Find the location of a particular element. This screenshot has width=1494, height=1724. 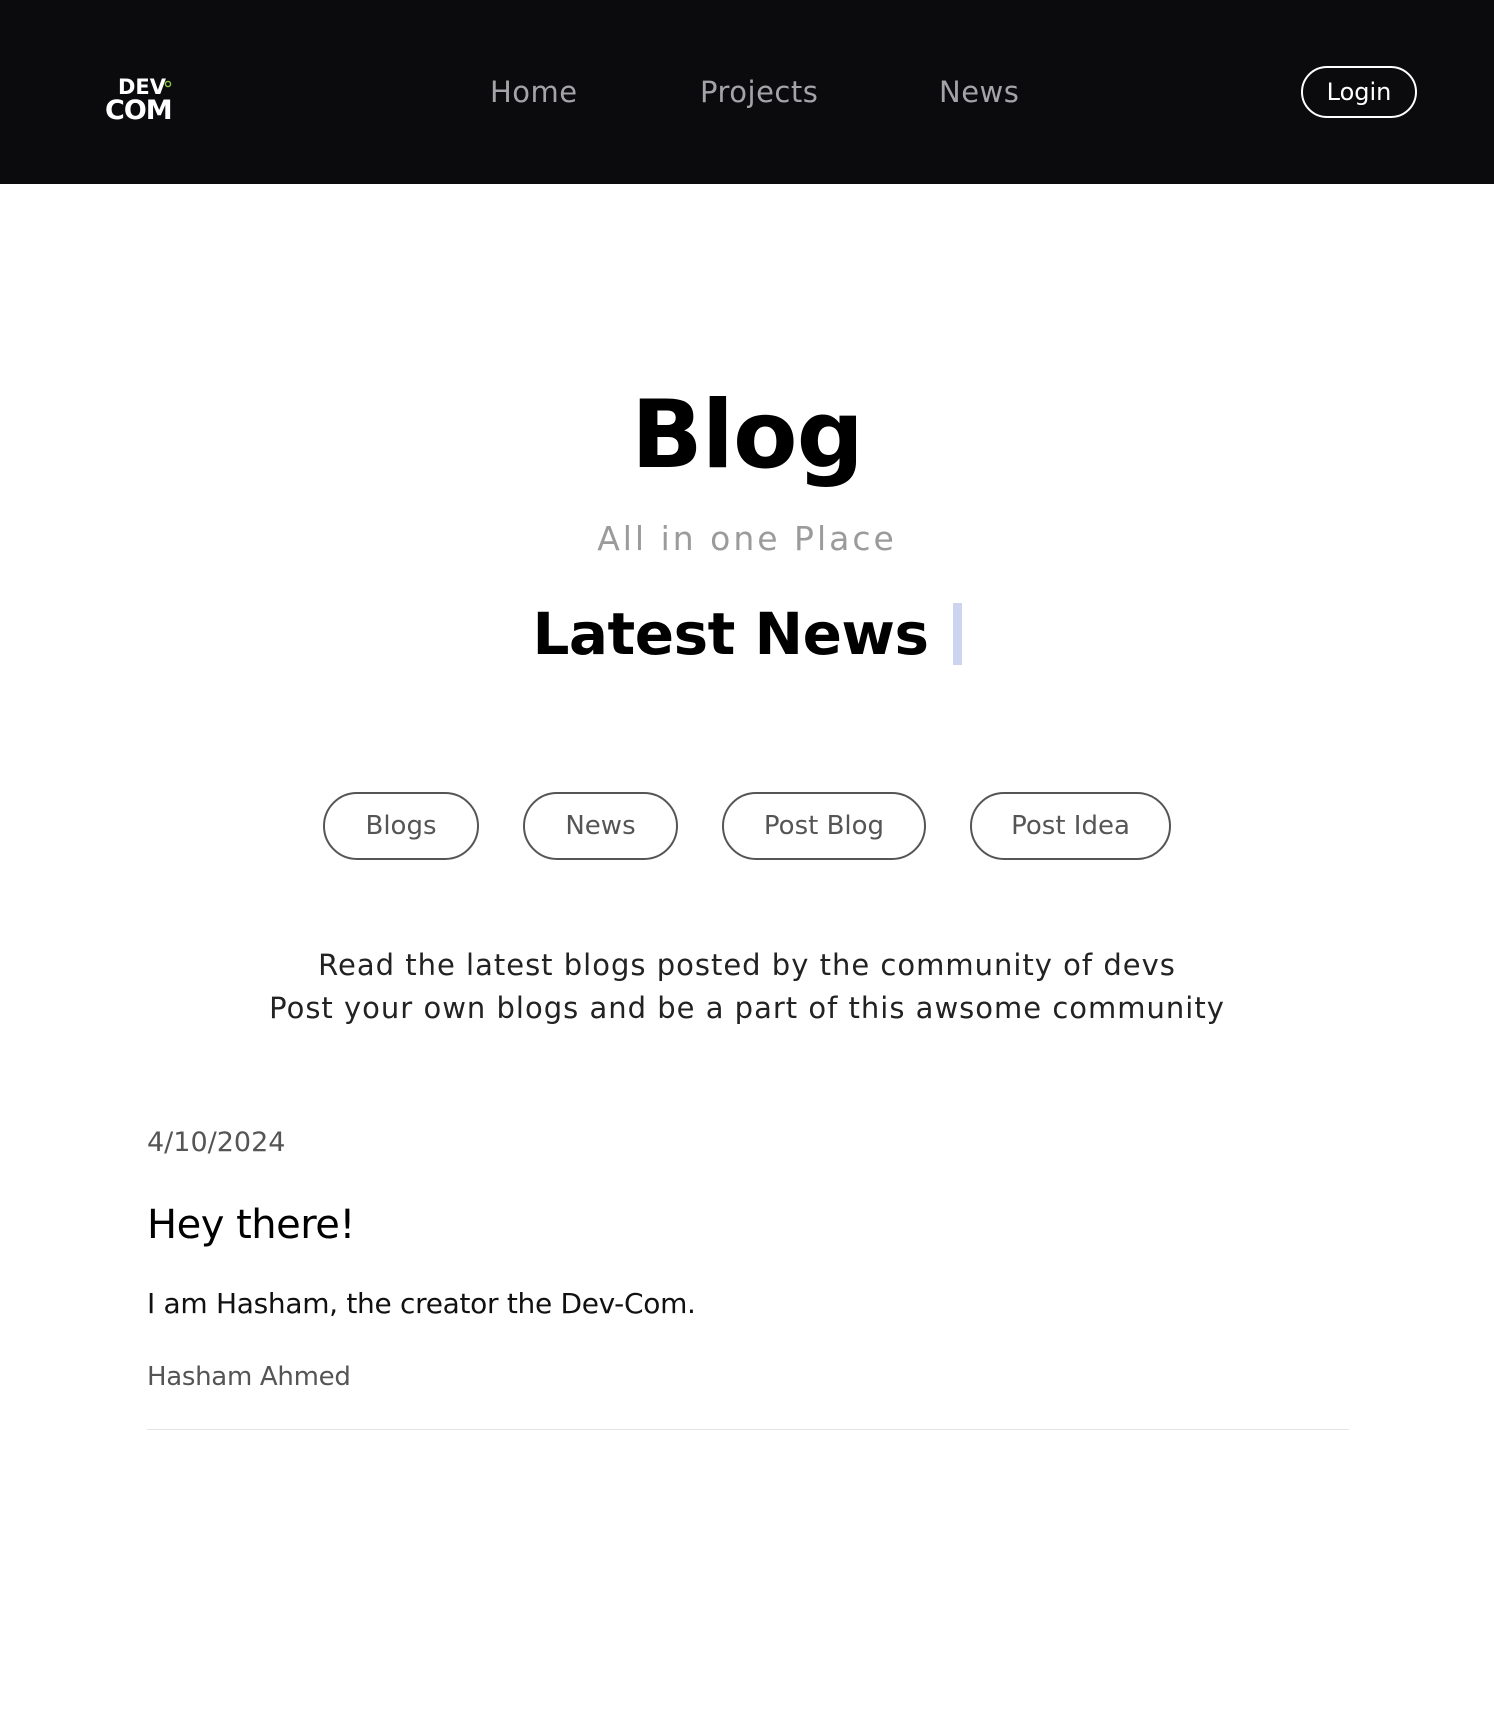

post-date: 4/10/2024 is located at coordinates (216, 1142).